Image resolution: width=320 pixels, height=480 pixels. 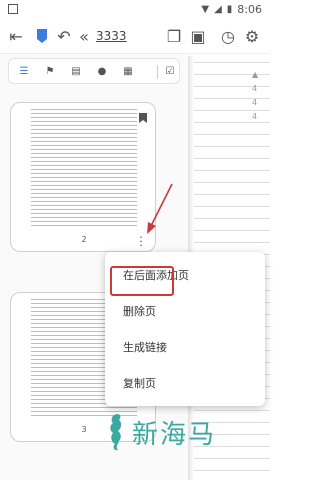 What do you see at coordinates (249, 9) in the screenshot?
I see `status-time: 8:06` at bounding box center [249, 9].